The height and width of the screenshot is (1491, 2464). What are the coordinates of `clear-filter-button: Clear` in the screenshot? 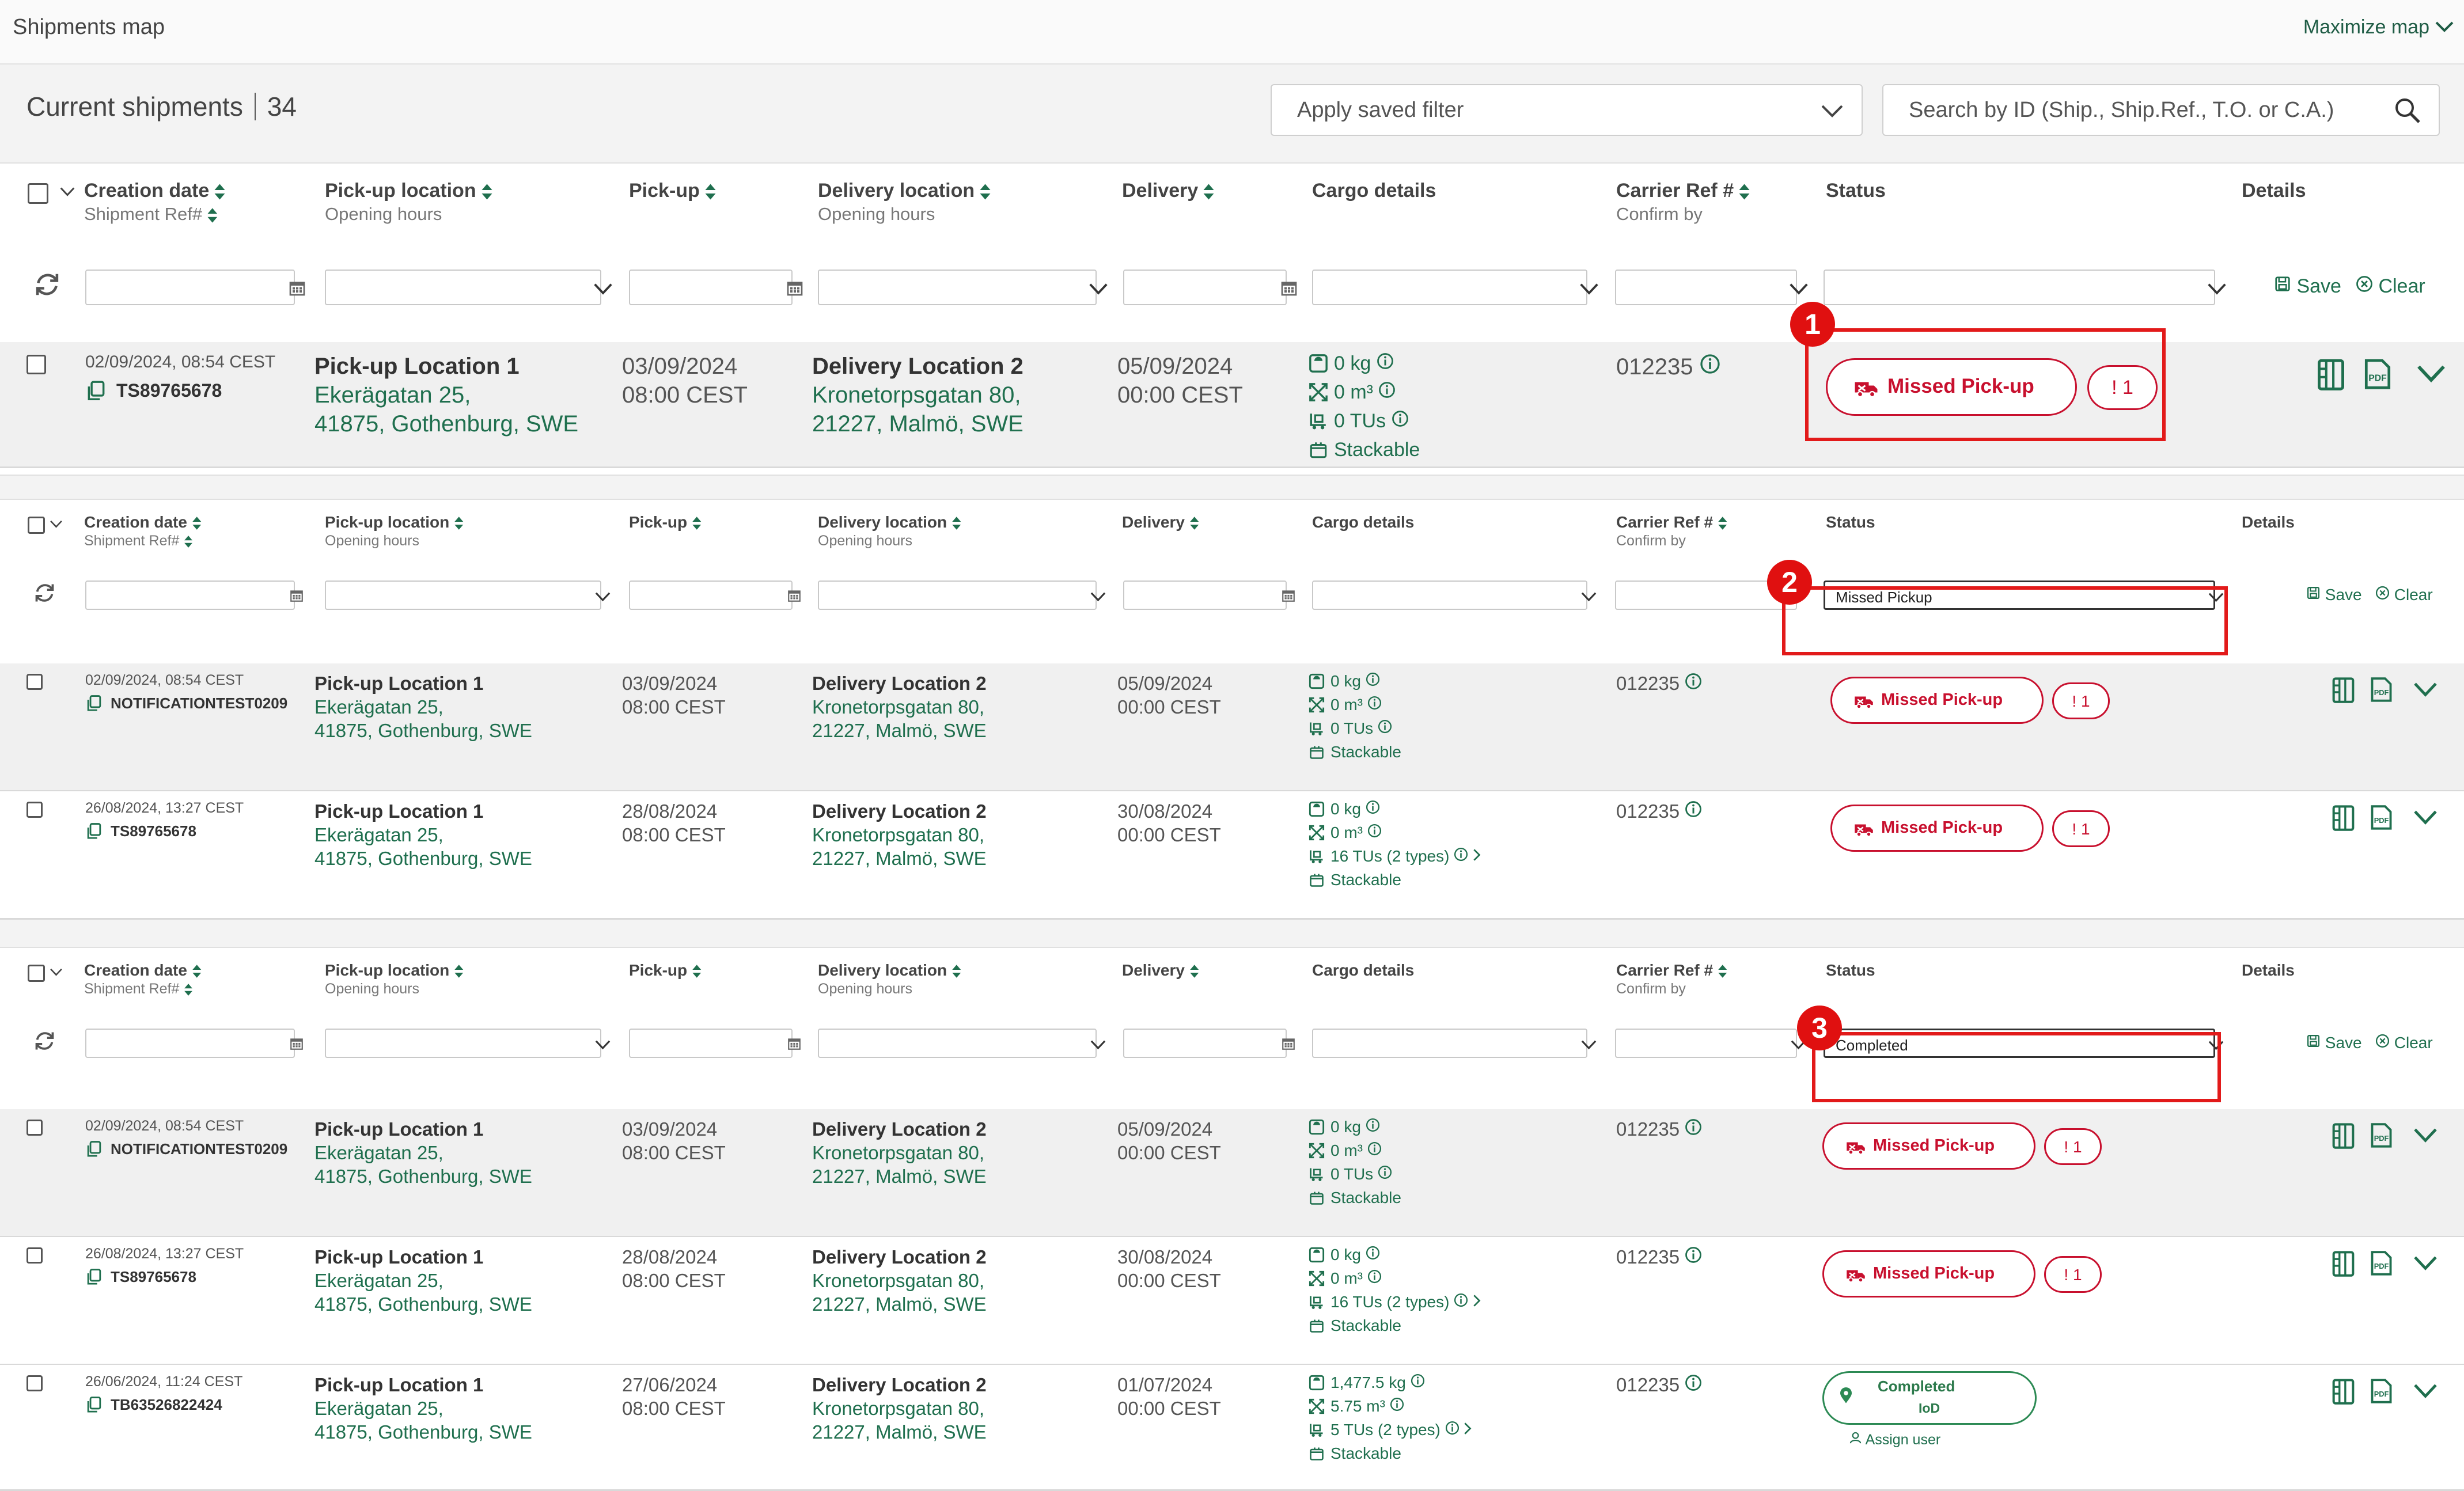 It's located at (2390, 286).